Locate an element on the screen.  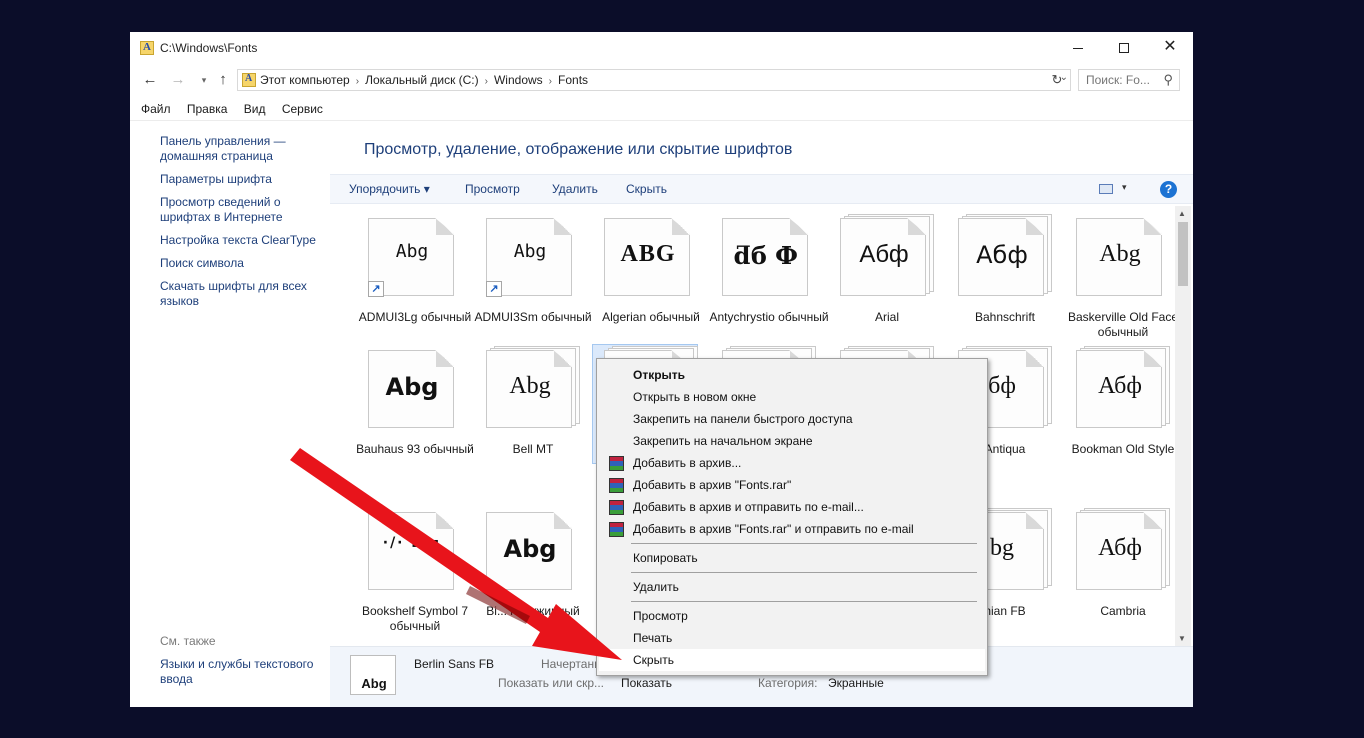
menu-bar: Файл Правка Вид Сервис is located at coordinates (238, 109).